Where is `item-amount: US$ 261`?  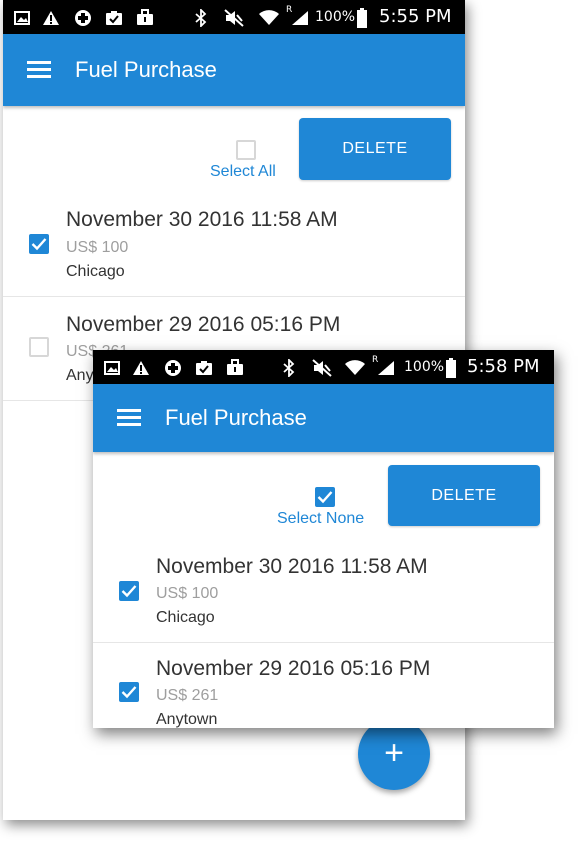 item-amount: US$ 261 is located at coordinates (187, 695).